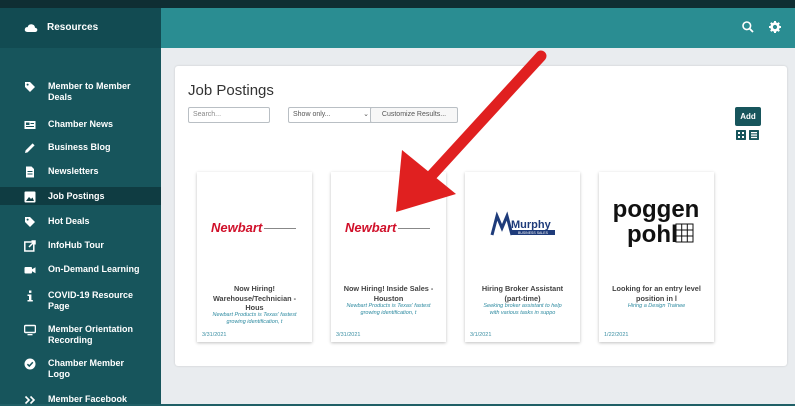 This screenshot has width=795, height=406. What do you see at coordinates (656, 293) in the screenshot?
I see `job-title: Looking for an entry level position in l` at bounding box center [656, 293].